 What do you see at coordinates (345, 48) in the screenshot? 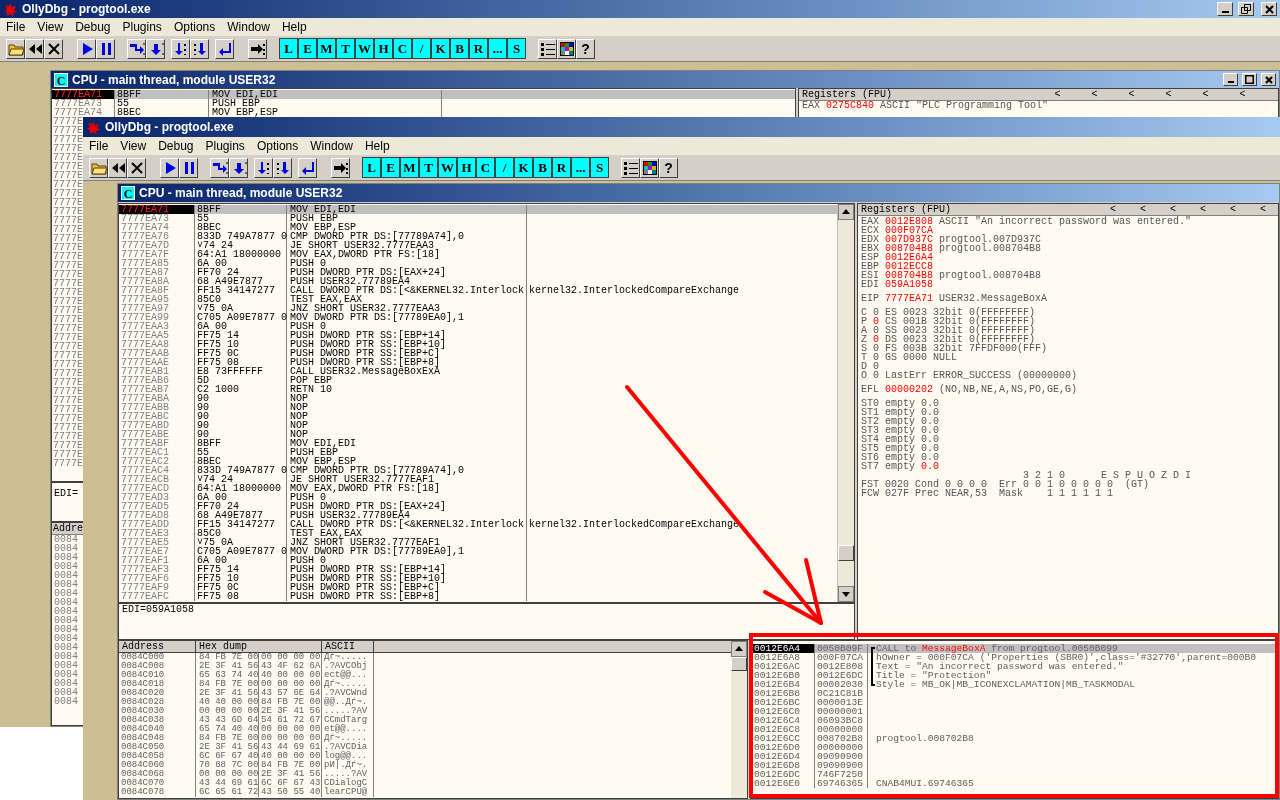
I see `toolbar-button: T` at bounding box center [345, 48].